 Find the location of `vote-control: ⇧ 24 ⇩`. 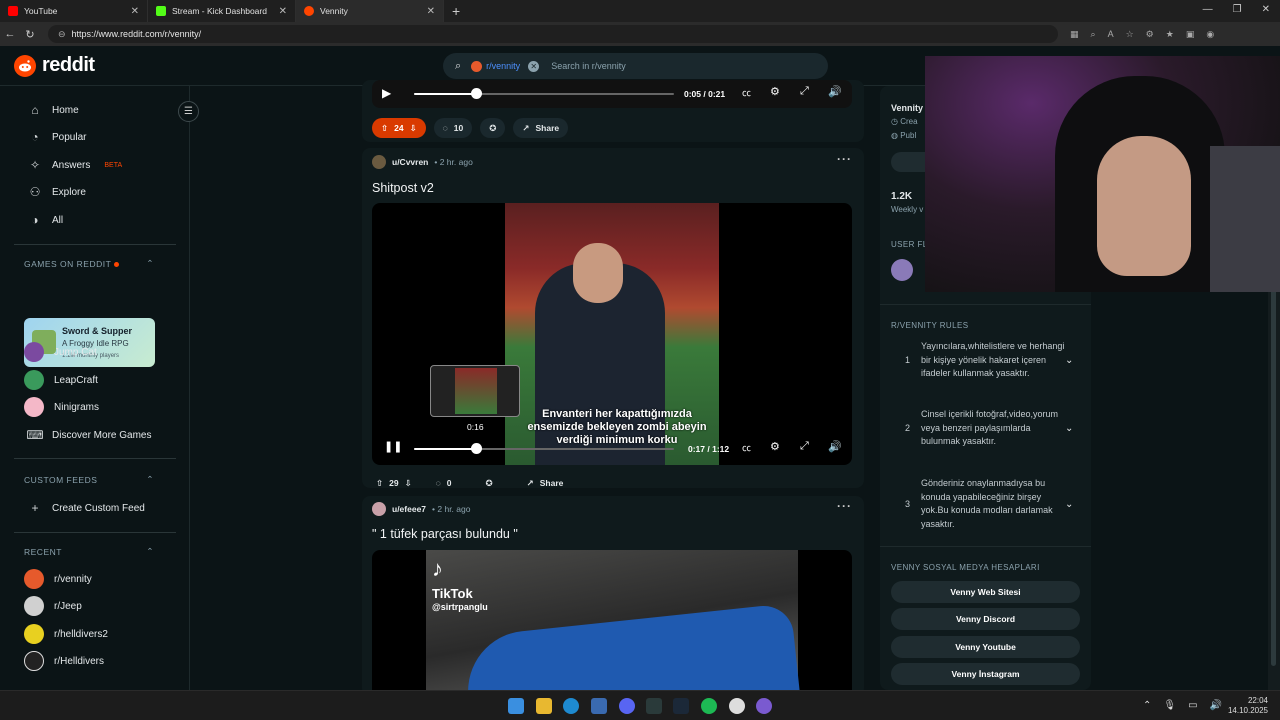

vote-control: ⇧ 24 ⇩ is located at coordinates (399, 128).